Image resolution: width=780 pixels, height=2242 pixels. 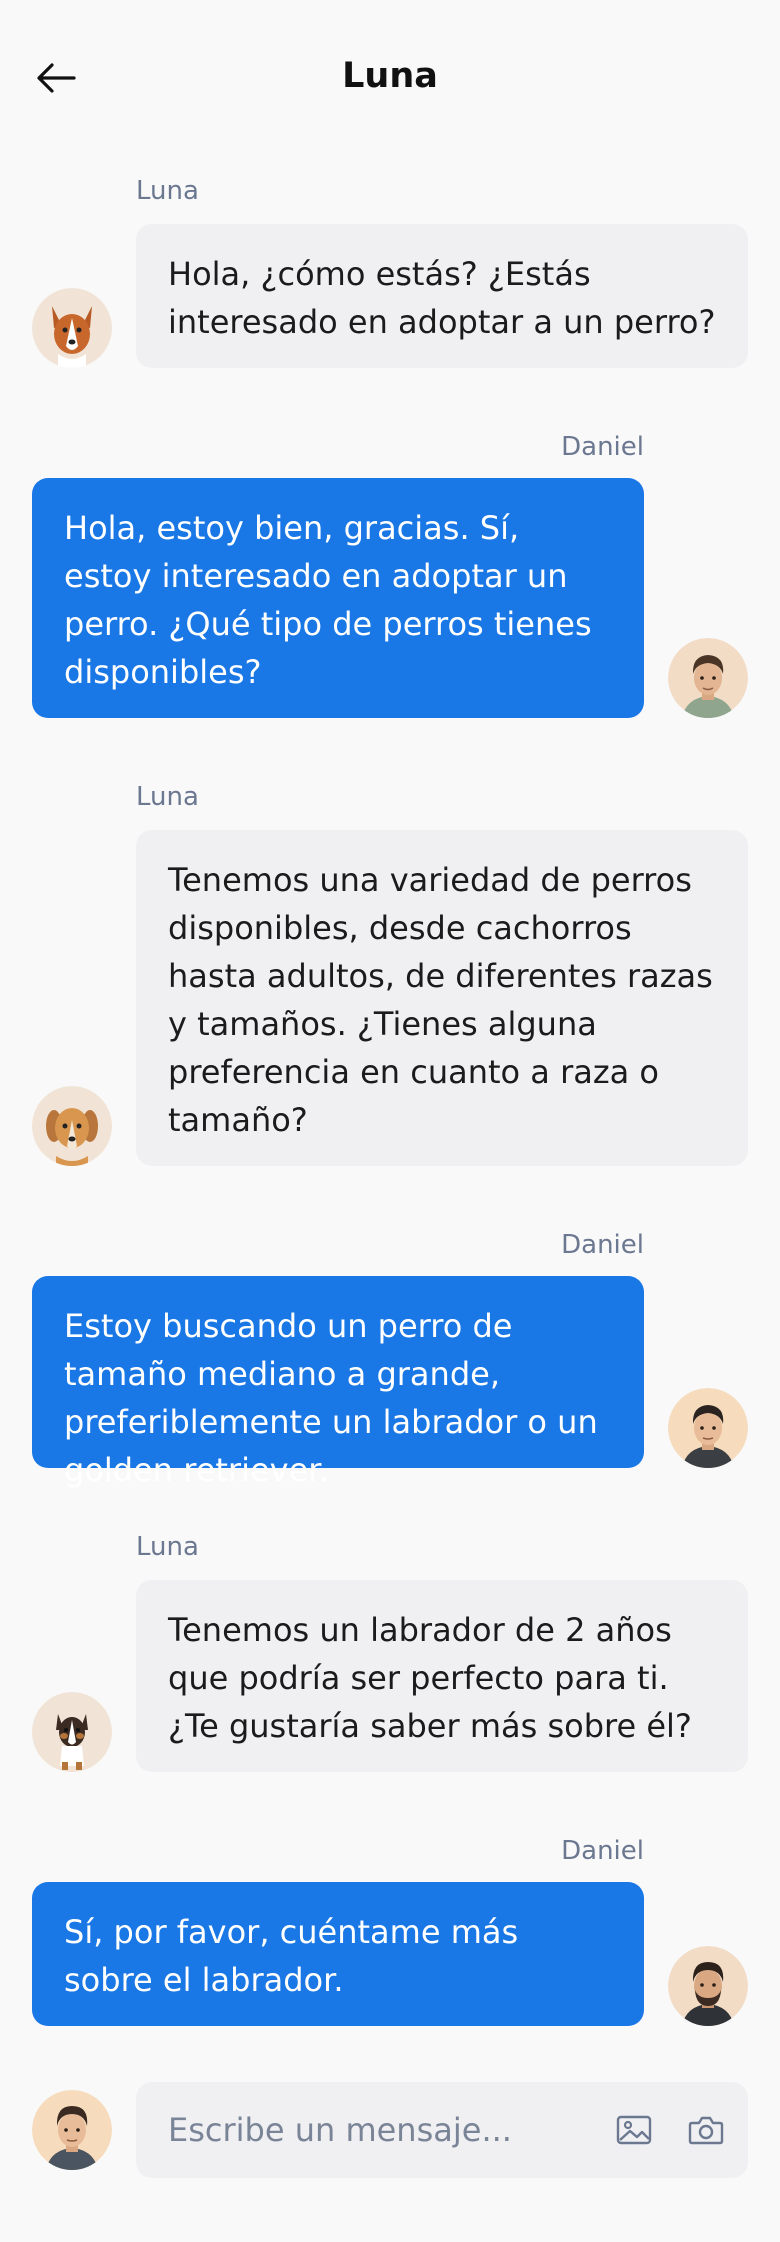 I want to click on current-user-avatar, so click(x=72, y=2130).